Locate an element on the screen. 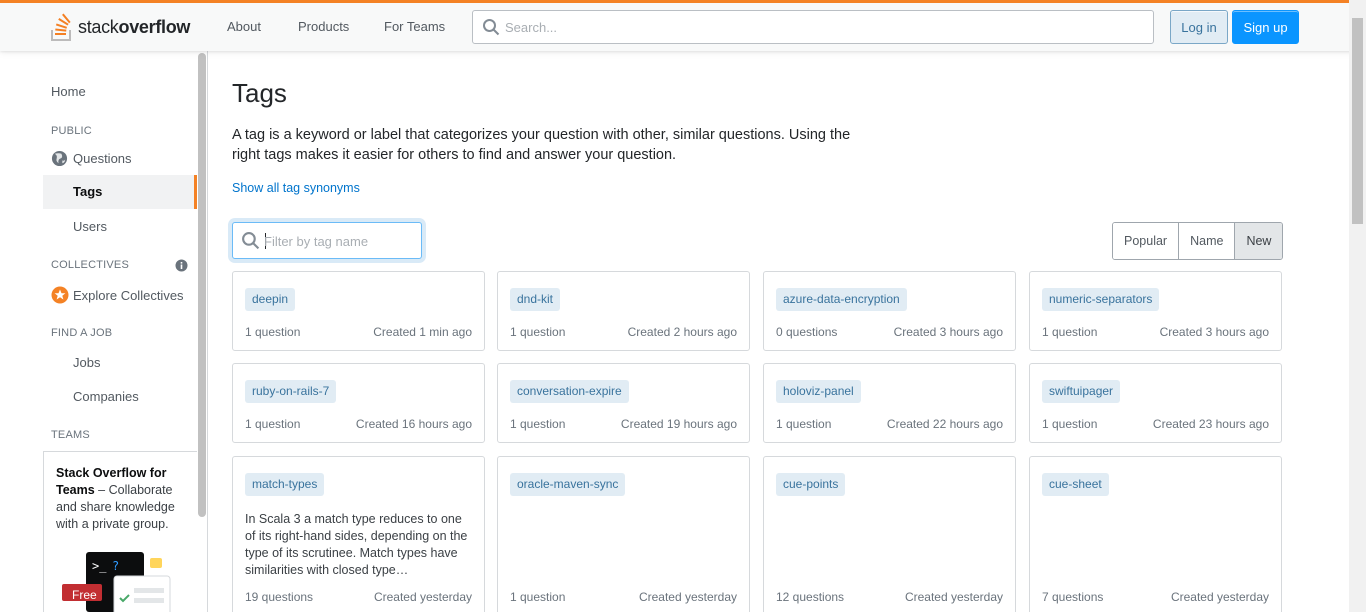  tag-created-date: Created 1 min ago is located at coordinates (422, 332).